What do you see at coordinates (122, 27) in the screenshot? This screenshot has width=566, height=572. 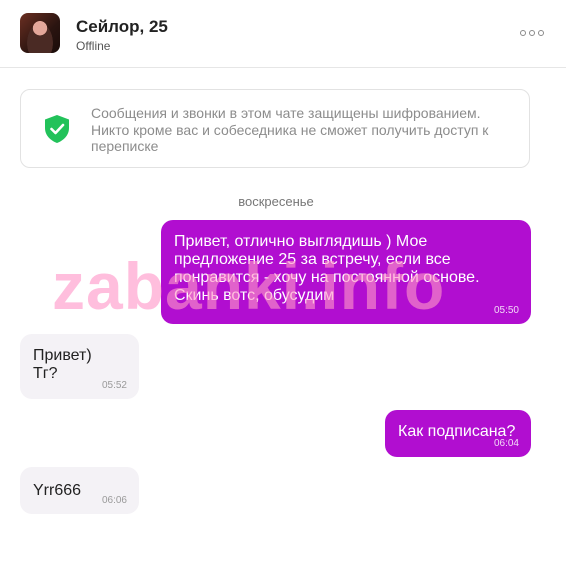 I see `contact-name: Сейлор, 25` at bounding box center [122, 27].